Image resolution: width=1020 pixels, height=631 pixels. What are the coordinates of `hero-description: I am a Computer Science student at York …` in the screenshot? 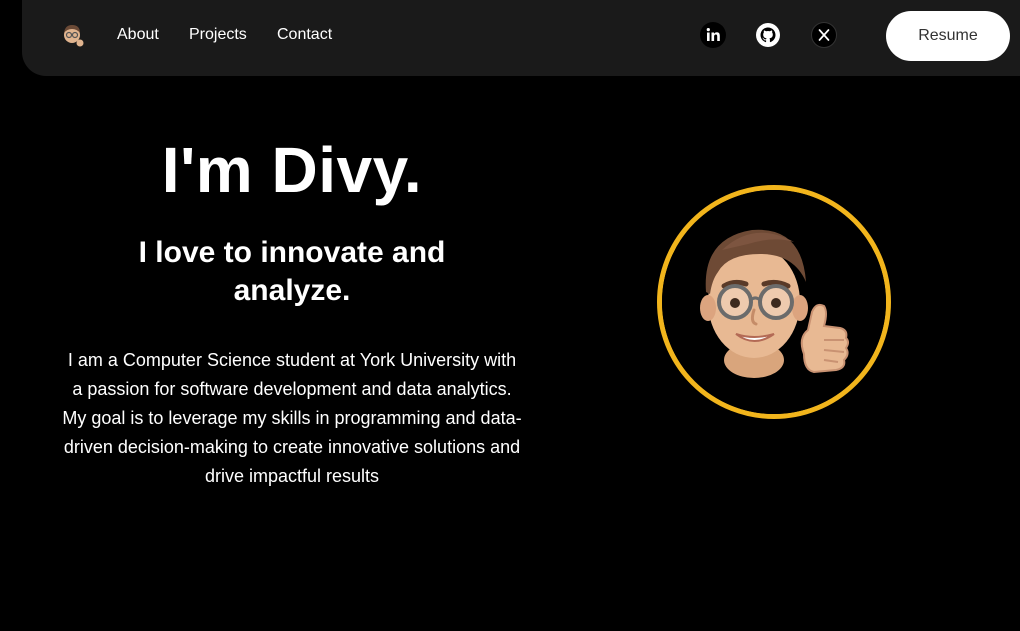 It's located at (292, 418).